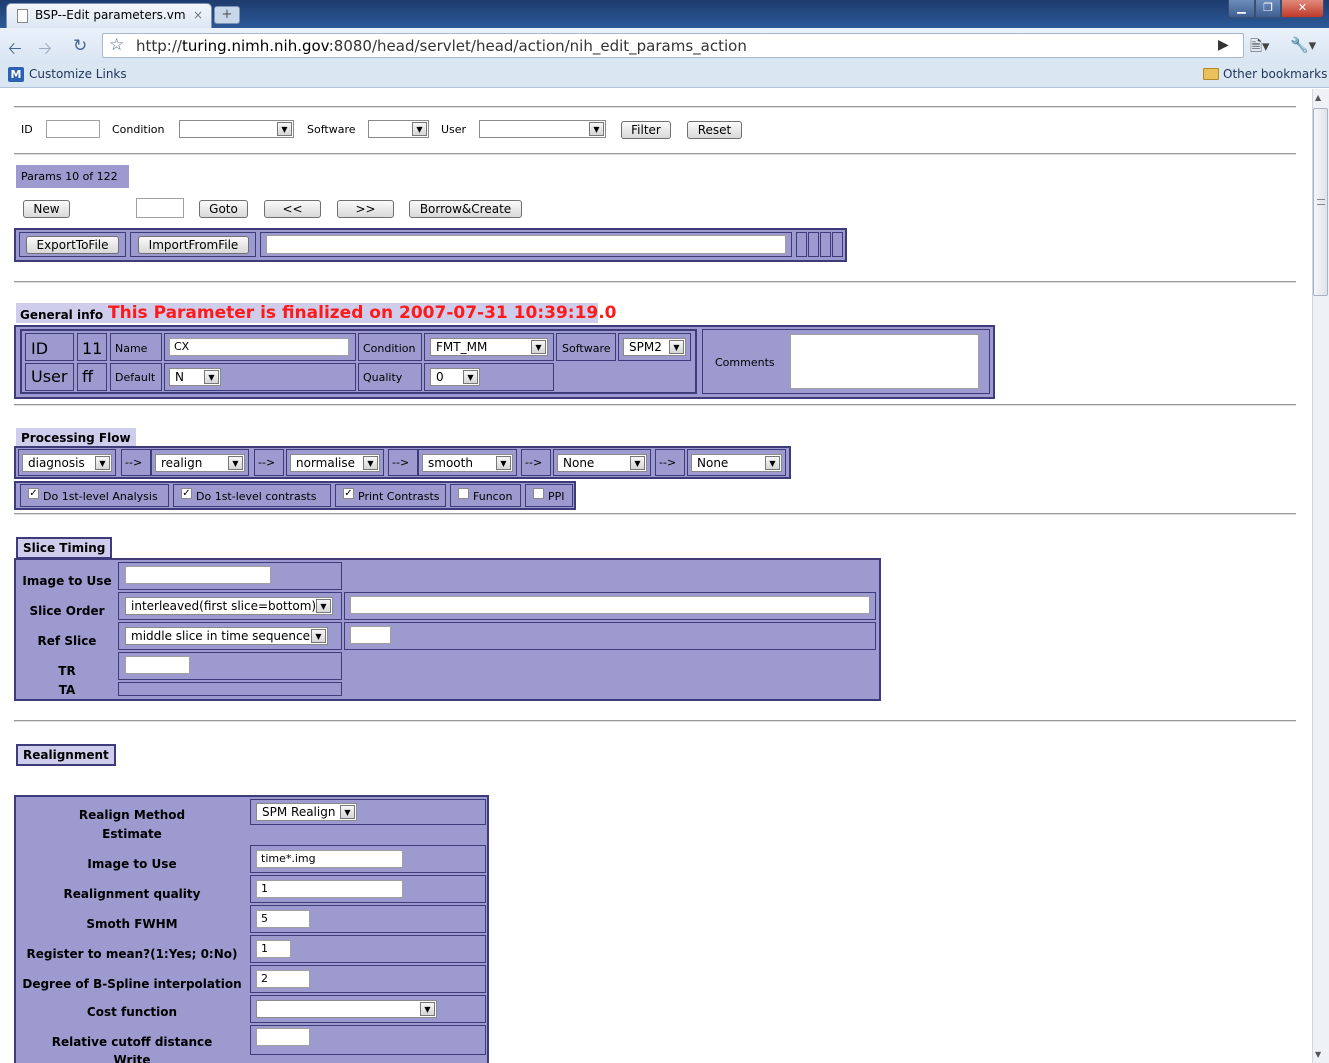 The width and height of the screenshot is (1329, 1063). I want to click on bookmarks-bar, so click(664, 75).